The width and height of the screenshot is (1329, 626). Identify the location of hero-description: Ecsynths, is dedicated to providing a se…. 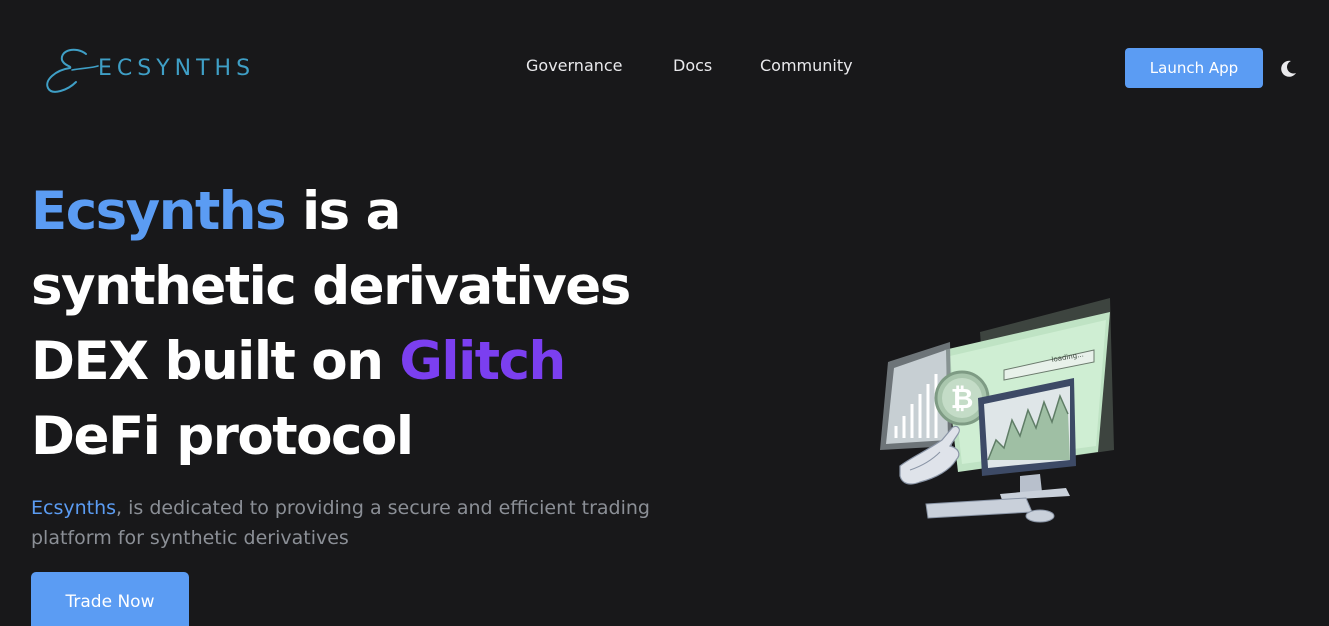
(351, 523).